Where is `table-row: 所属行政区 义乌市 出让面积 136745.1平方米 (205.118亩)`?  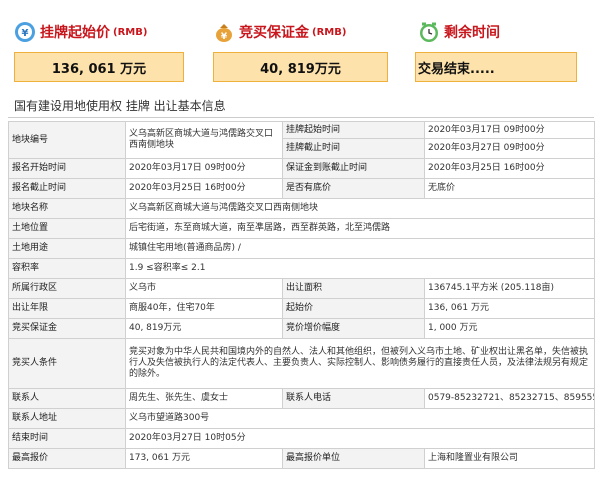
table-row: 所属行政区 义乌市 出让面积 136745.1平方米 (205.118亩) is located at coordinates (301, 288).